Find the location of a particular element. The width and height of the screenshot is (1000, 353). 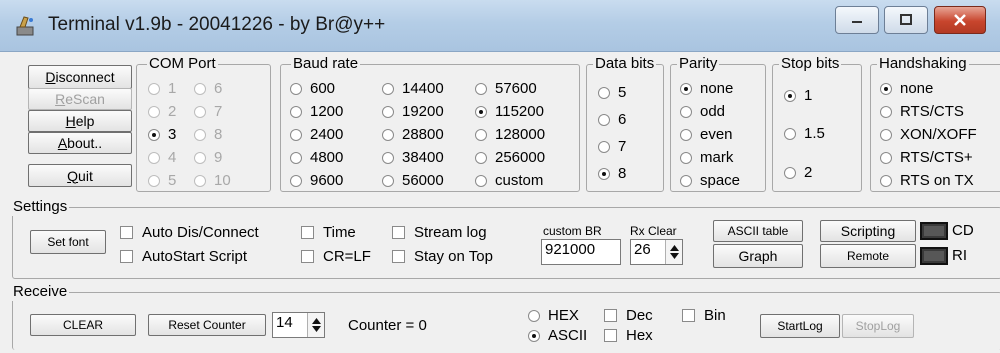

parity-mark-radio: mark is located at coordinates (706, 157).